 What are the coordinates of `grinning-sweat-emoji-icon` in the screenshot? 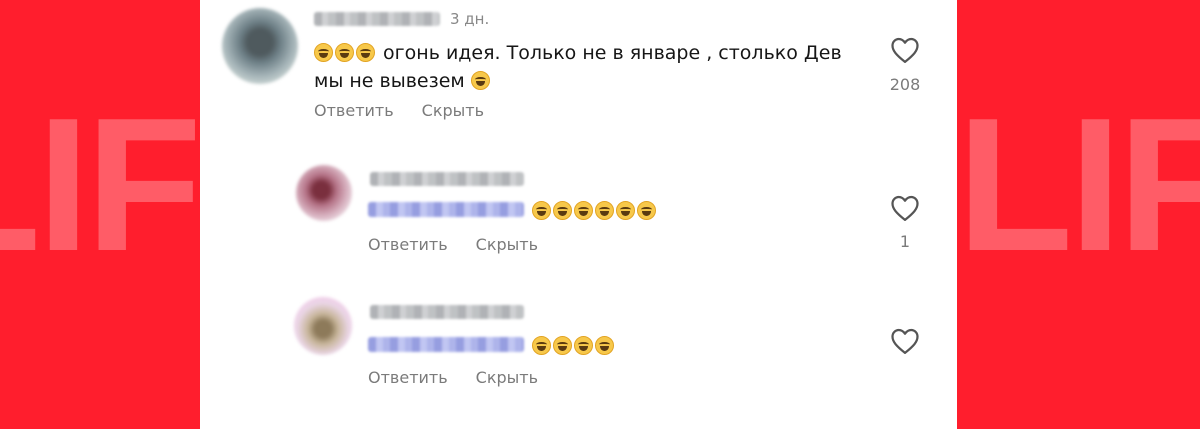 It's located at (480, 80).